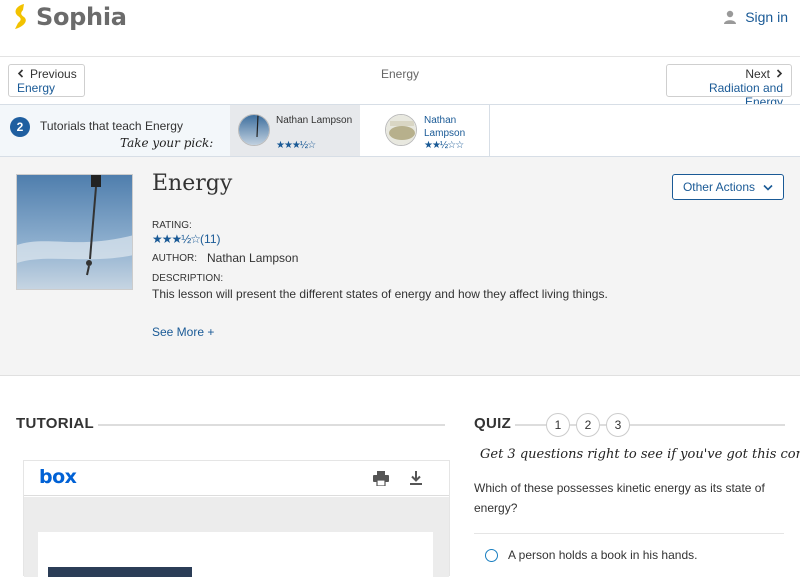 The width and height of the screenshot is (800, 577). What do you see at coordinates (210, 239) in the screenshot?
I see `rating-count: (11)` at bounding box center [210, 239].